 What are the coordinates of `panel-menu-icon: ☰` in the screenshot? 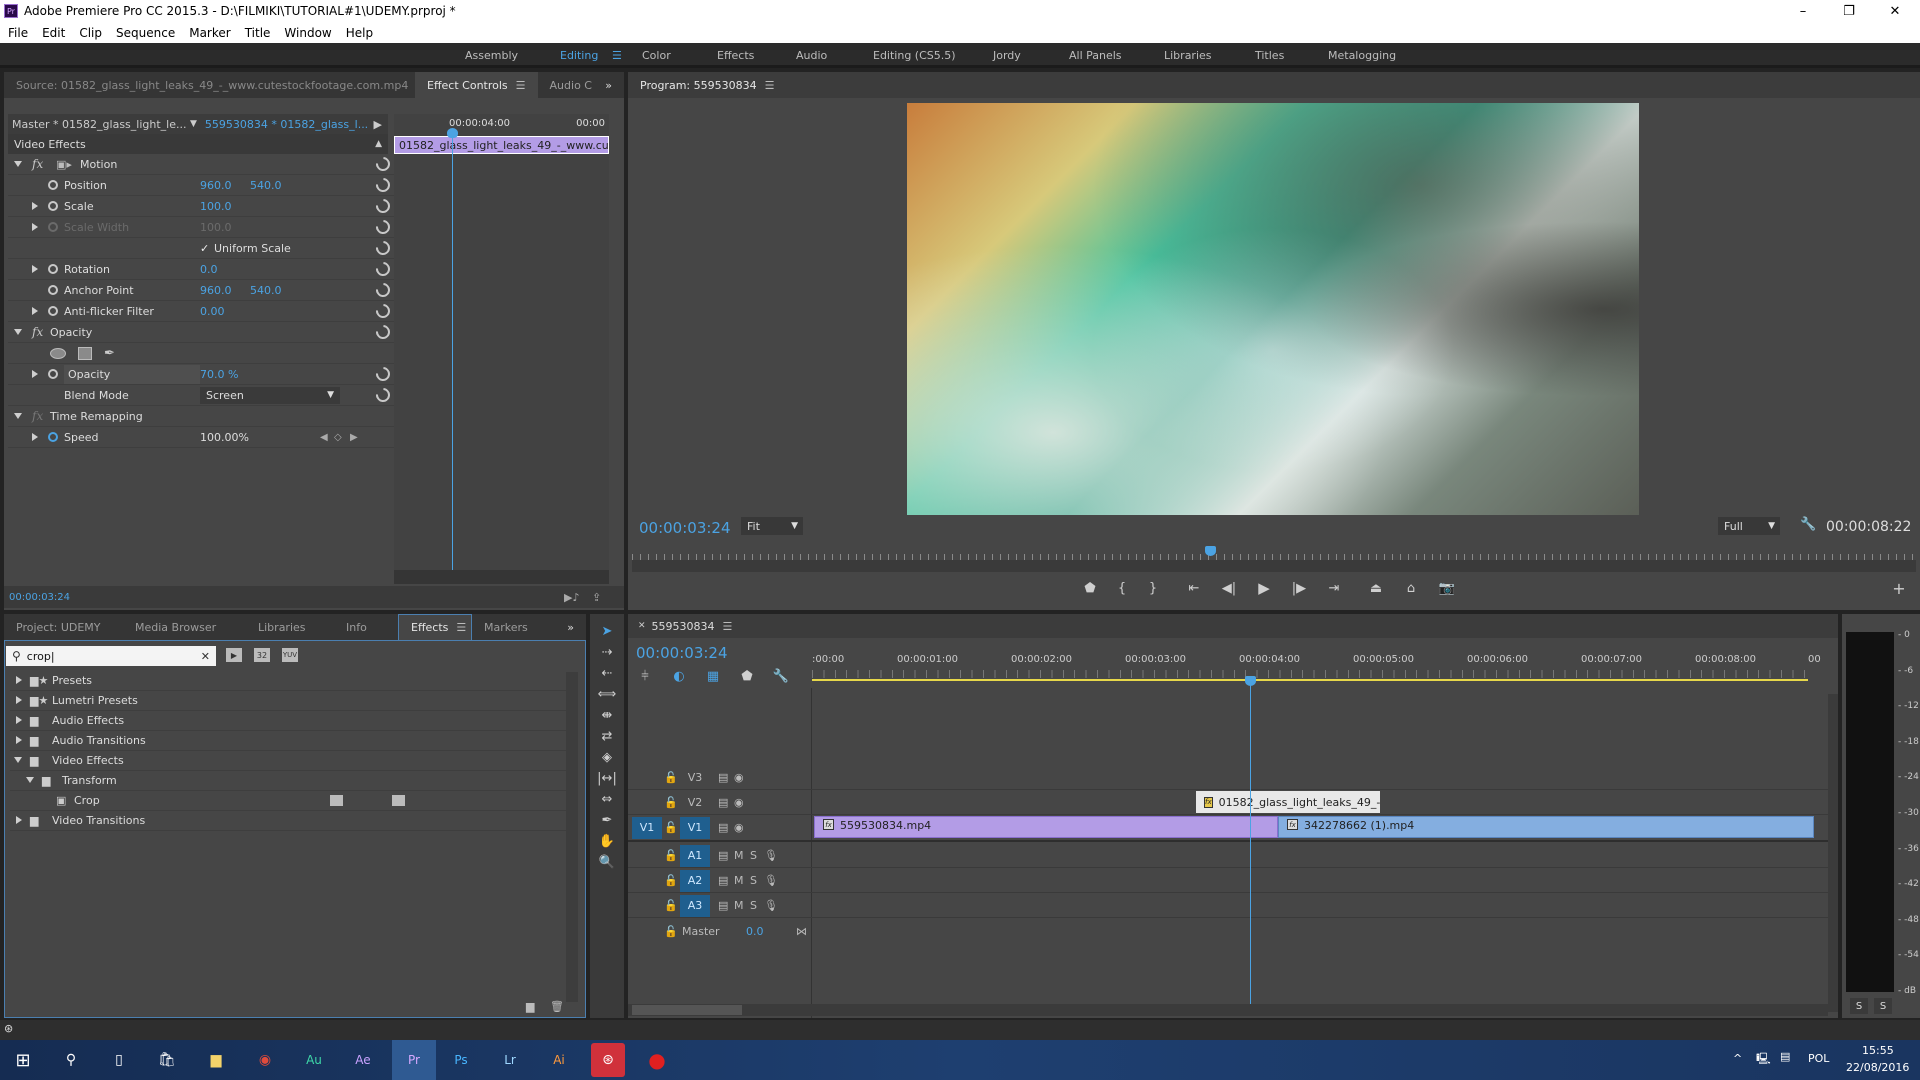 It's located at (521, 85).